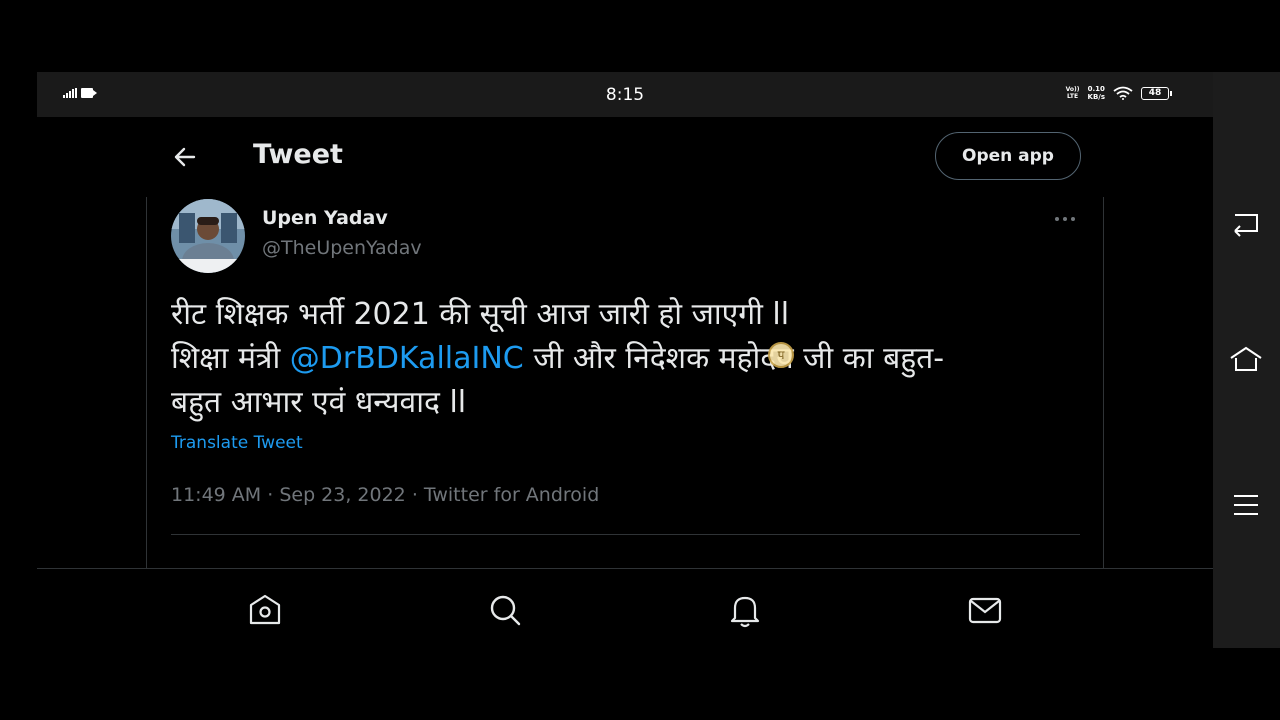  Describe the element at coordinates (1065, 219) in the screenshot. I see `more-dots-icon` at that location.